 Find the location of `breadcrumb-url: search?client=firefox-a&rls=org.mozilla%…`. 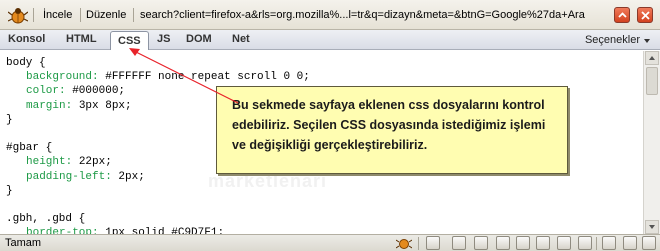

breadcrumb-url: search?client=firefox-a&rls=org.mozilla%… is located at coordinates (371, 15).